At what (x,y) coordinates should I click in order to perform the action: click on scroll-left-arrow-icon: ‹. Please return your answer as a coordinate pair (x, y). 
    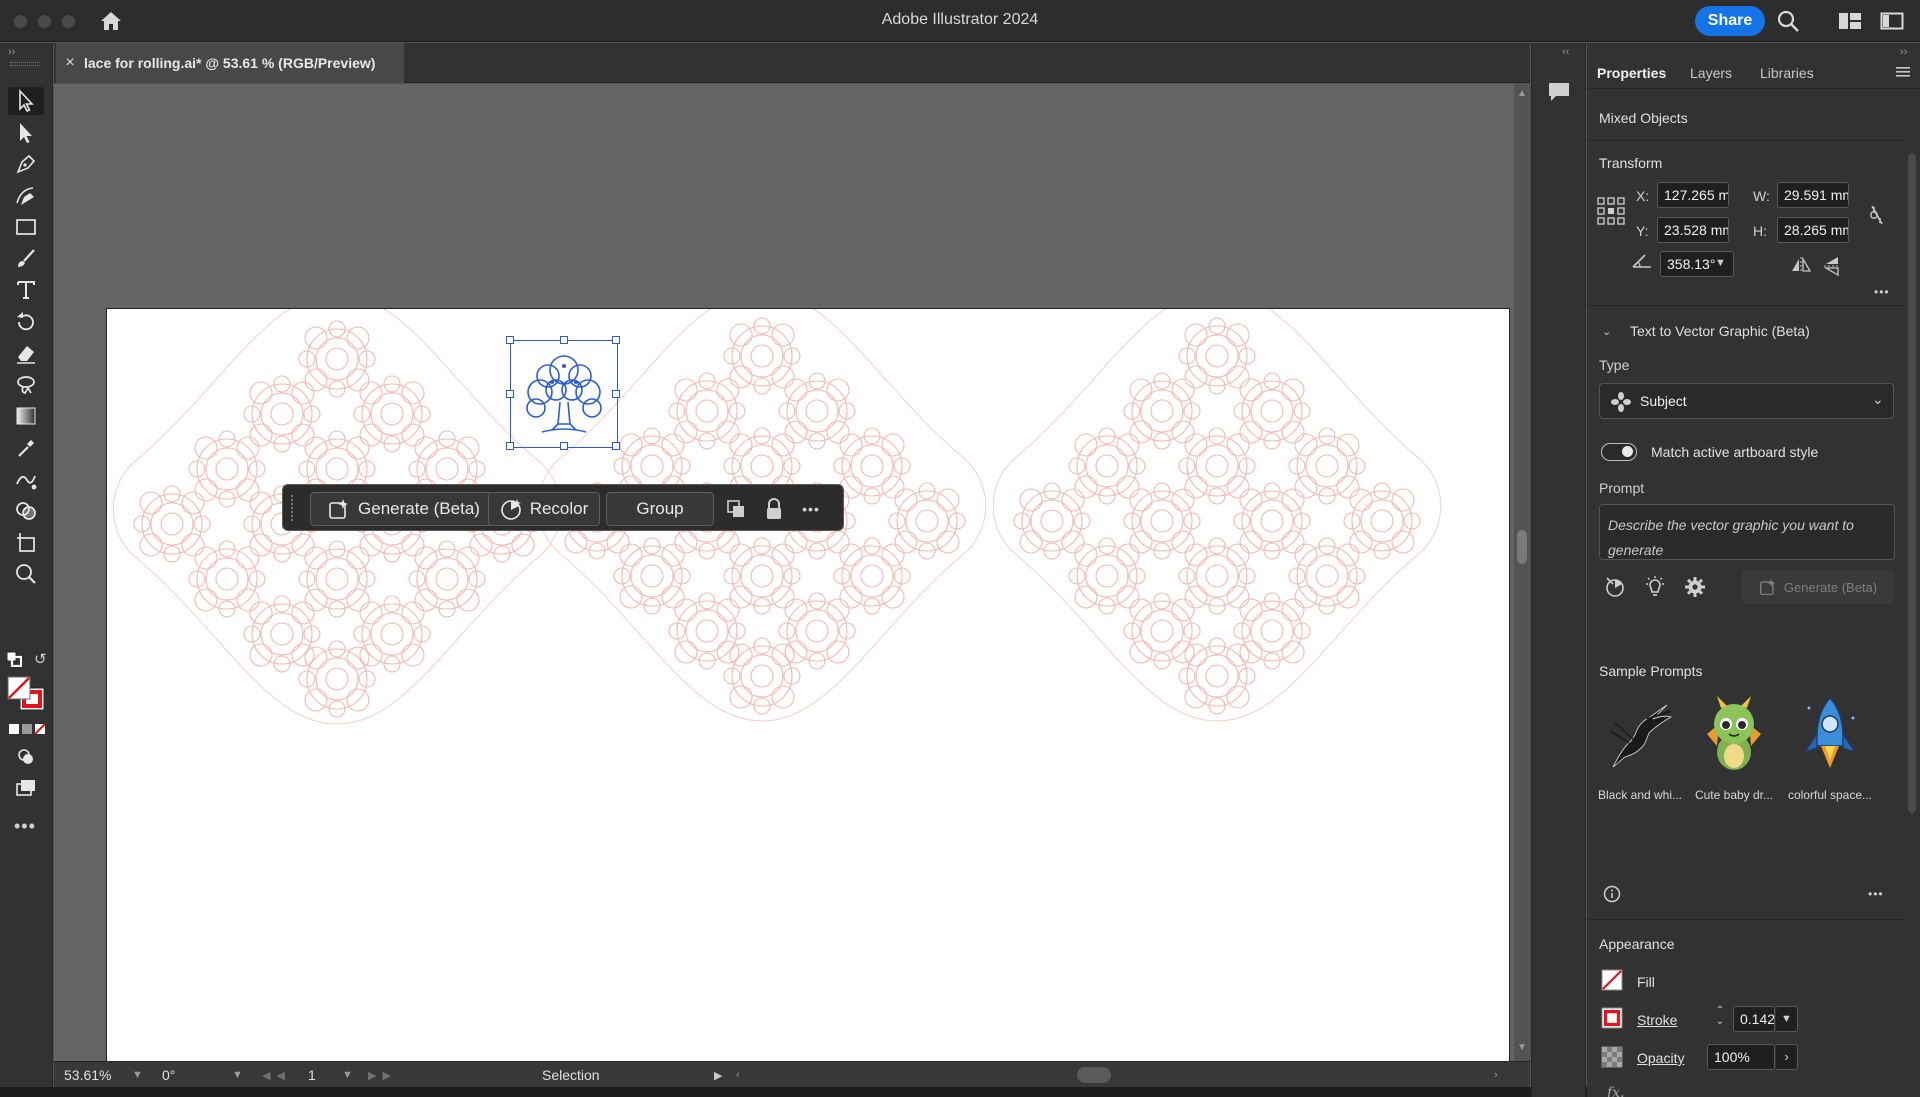
    Looking at the image, I should click on (738, 1075).